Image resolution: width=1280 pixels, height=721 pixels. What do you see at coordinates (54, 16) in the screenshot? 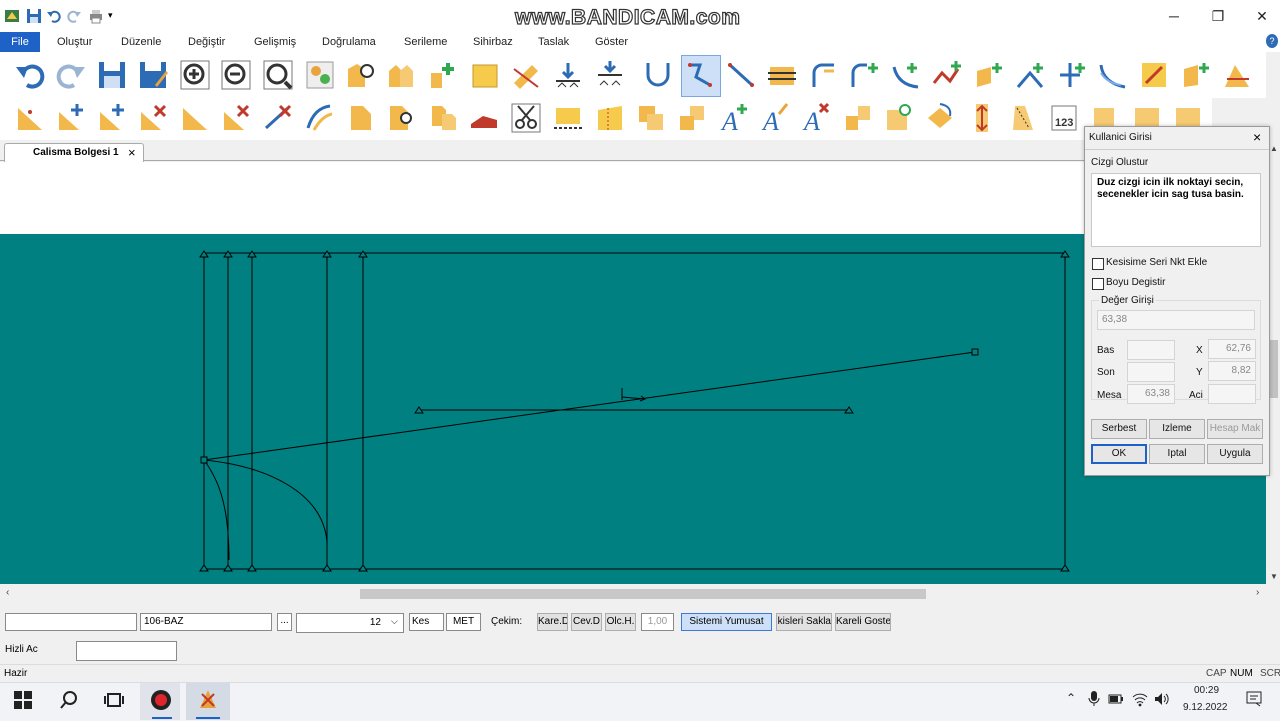
I see `undo-icon` at bounding box center [54, 16].